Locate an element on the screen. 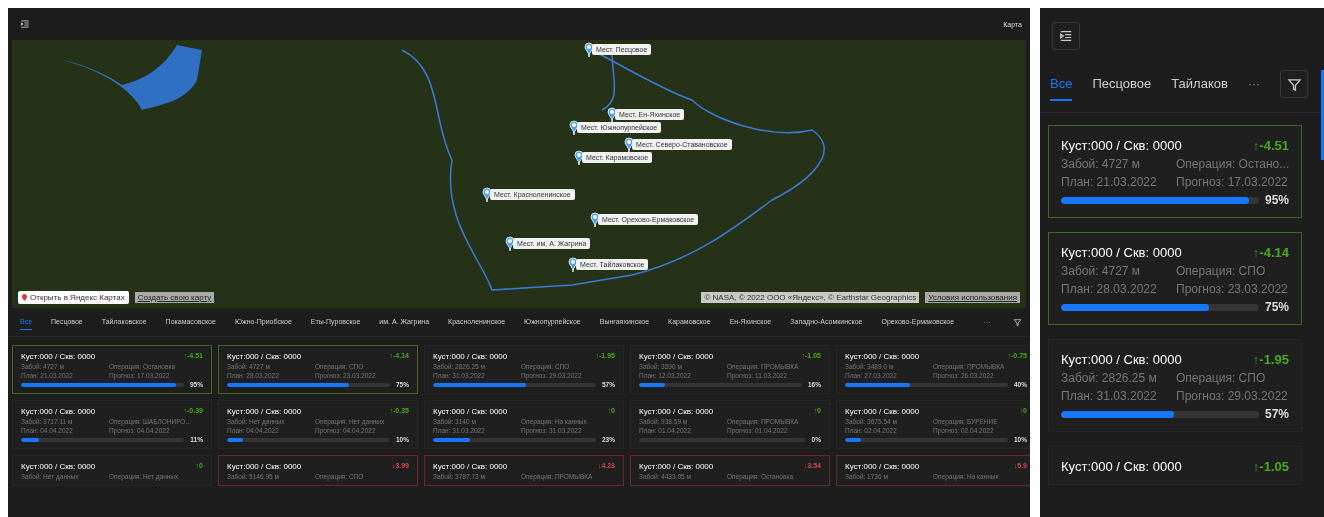 This screenshot has height=517, width=1324. plan-date: План: 28.03.2022 is located at coordinates (1109, 289).